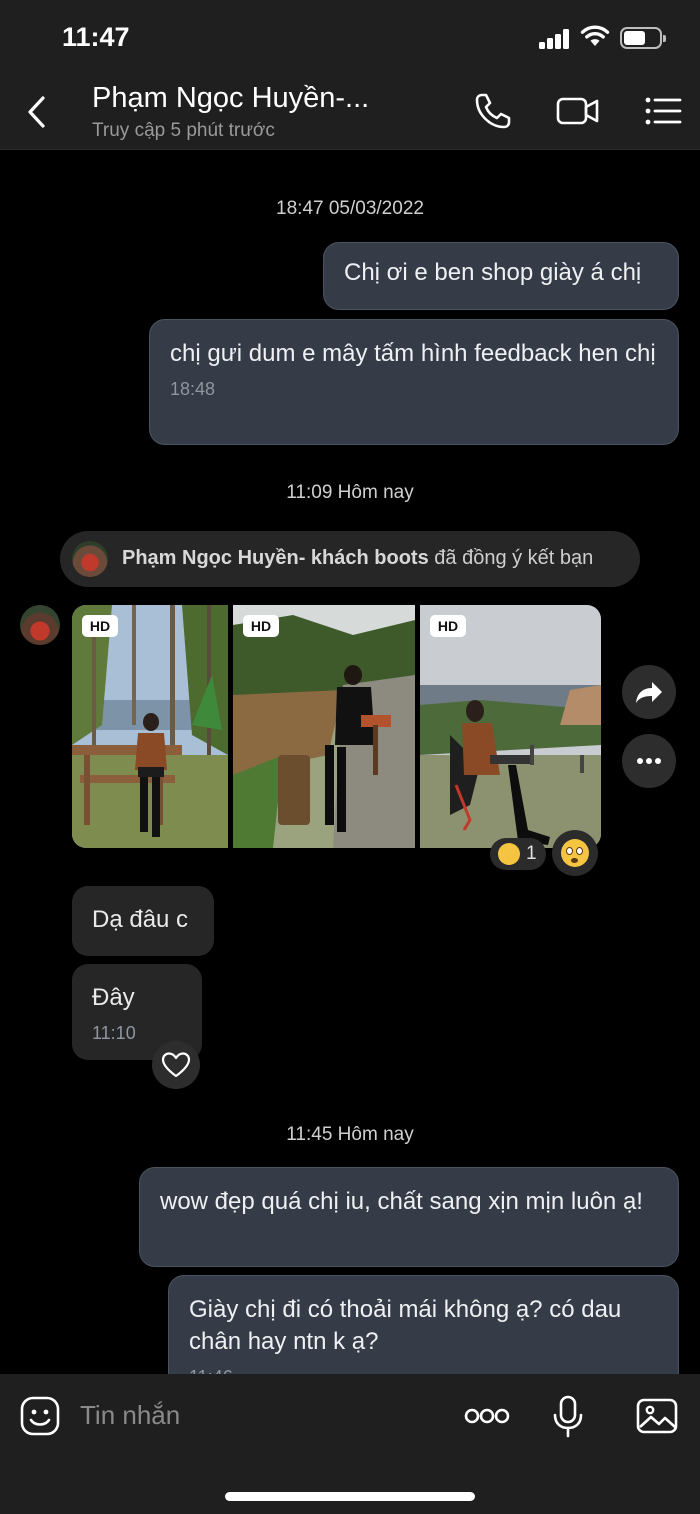 This screenshot has height=1514, width=700. Describe the element at coordinates (350, 1444) in the screenshot. I see `message-composer: Tin nhắn` at that location.